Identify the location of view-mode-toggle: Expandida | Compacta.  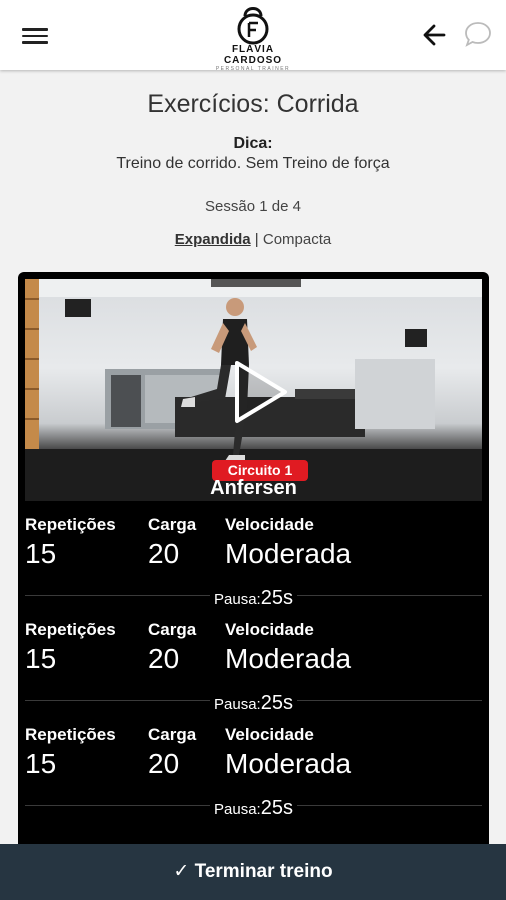
(253, 239).